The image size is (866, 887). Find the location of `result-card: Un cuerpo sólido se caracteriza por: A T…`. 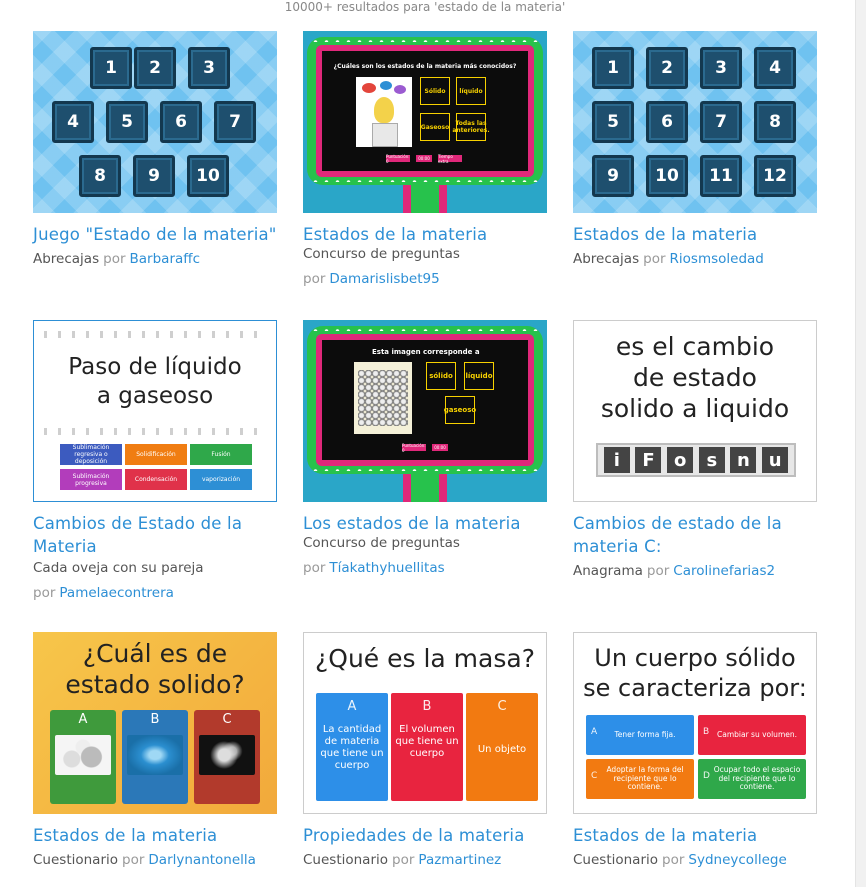

result-card: Un cuerpo sólido se caracteriza por: A T… is located at coordinates (695, 751).